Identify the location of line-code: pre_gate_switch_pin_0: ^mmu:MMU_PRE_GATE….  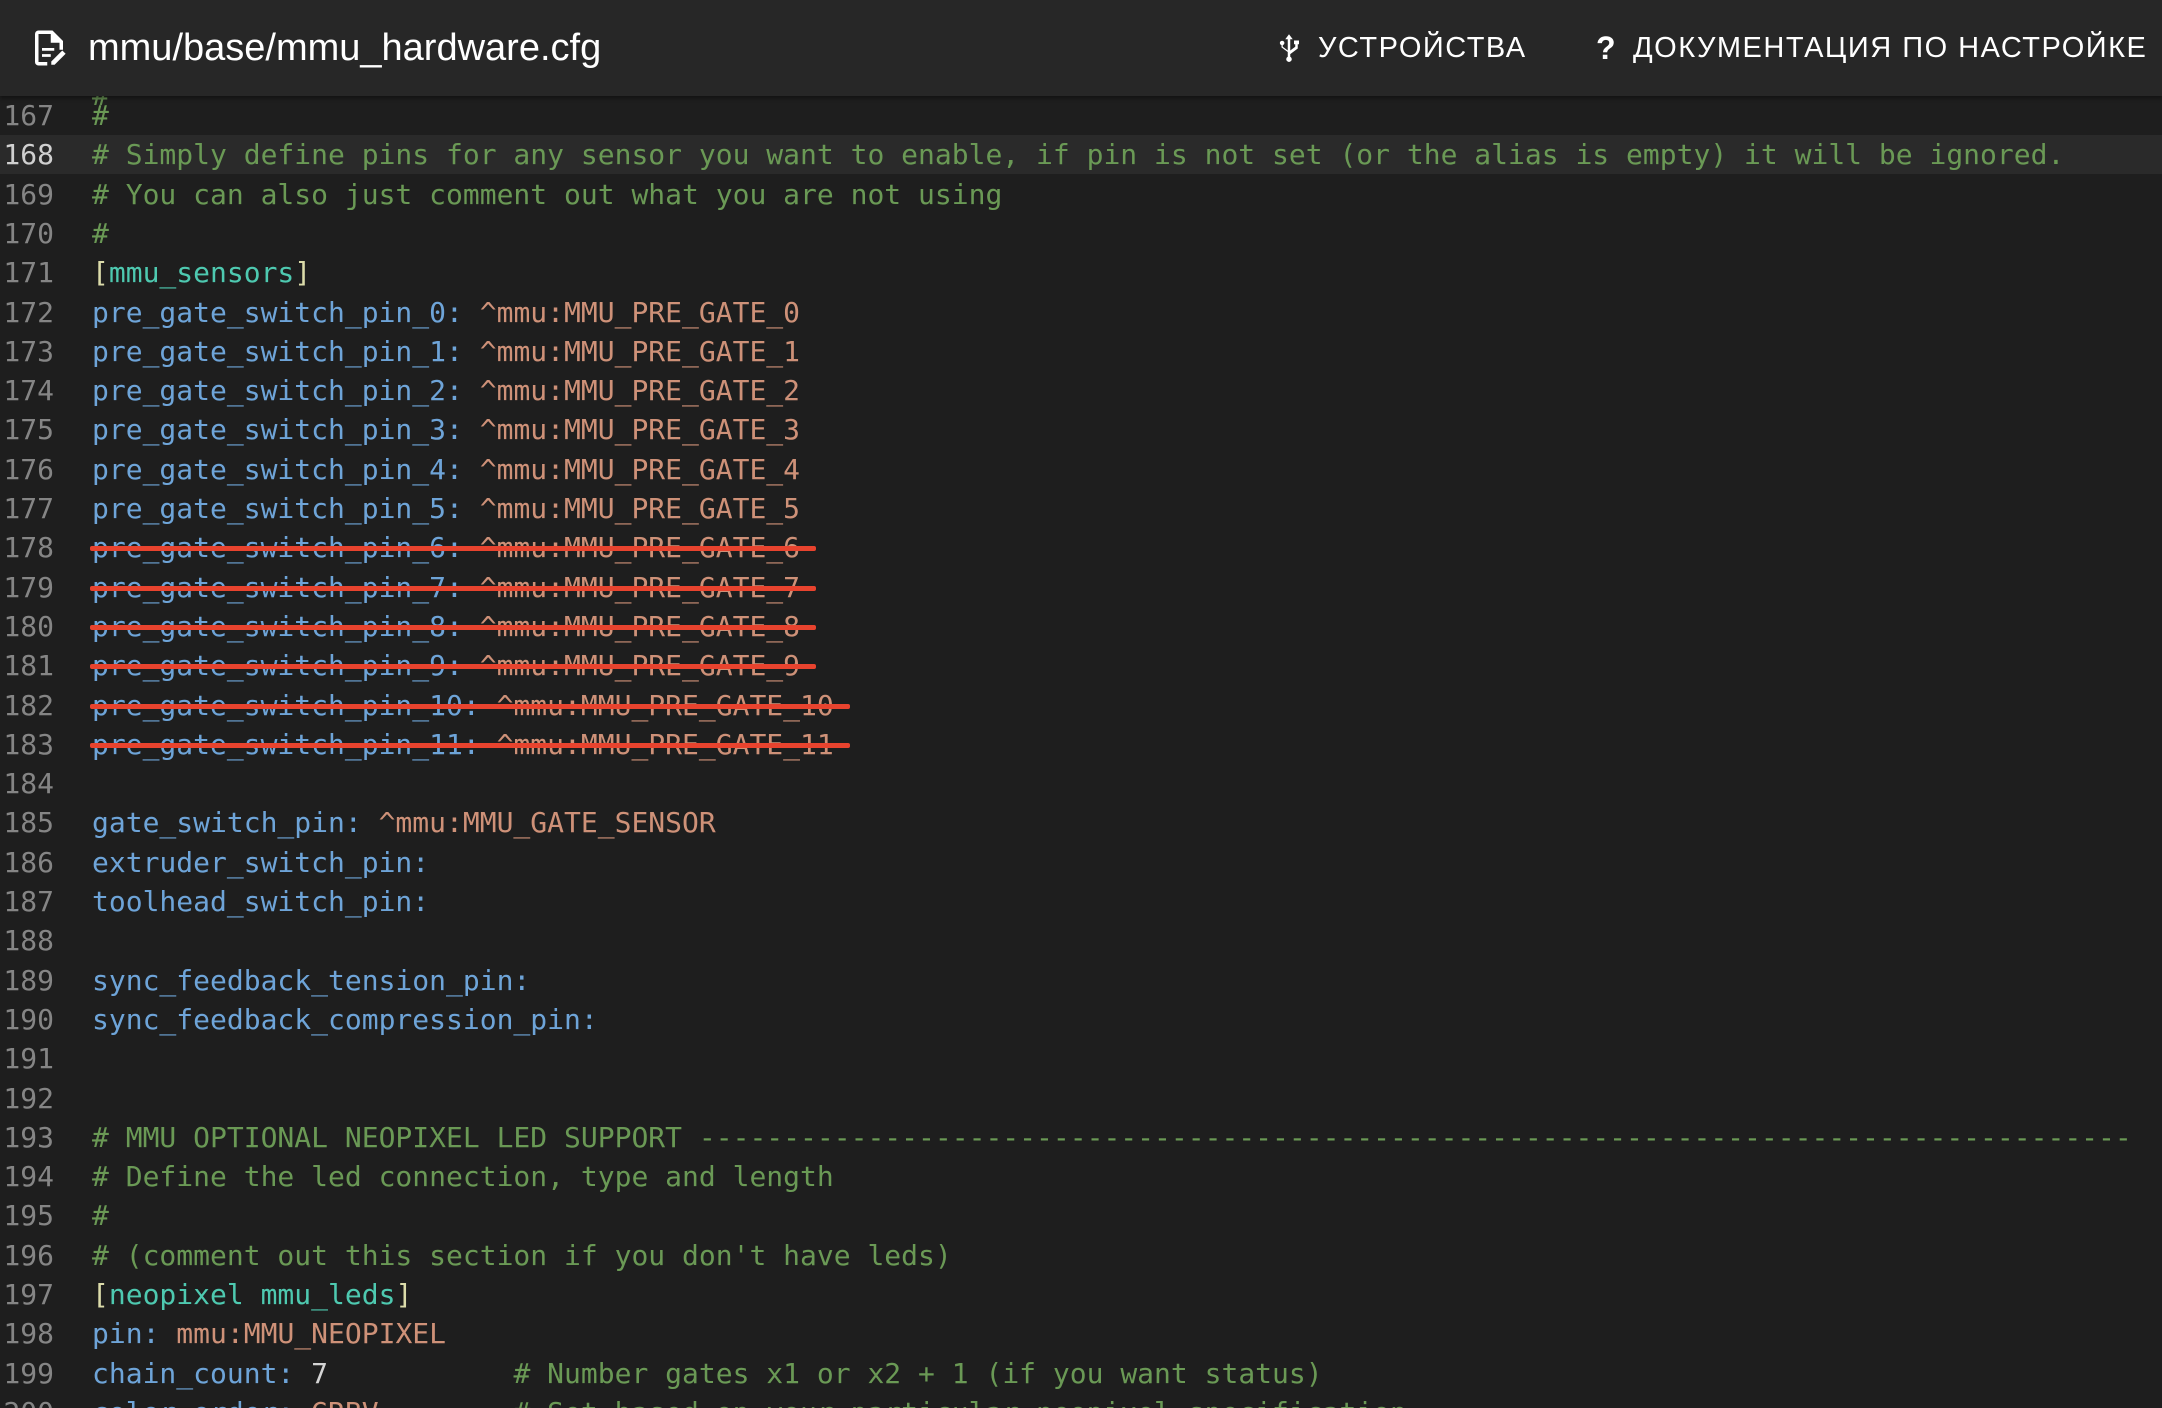
(446, 312).